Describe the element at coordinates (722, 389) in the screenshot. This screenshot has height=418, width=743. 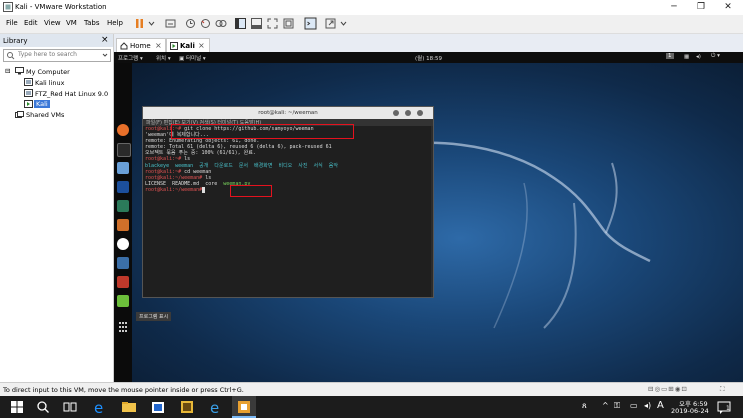
I see `fullscreen-status-icon: ⛶` at that location.